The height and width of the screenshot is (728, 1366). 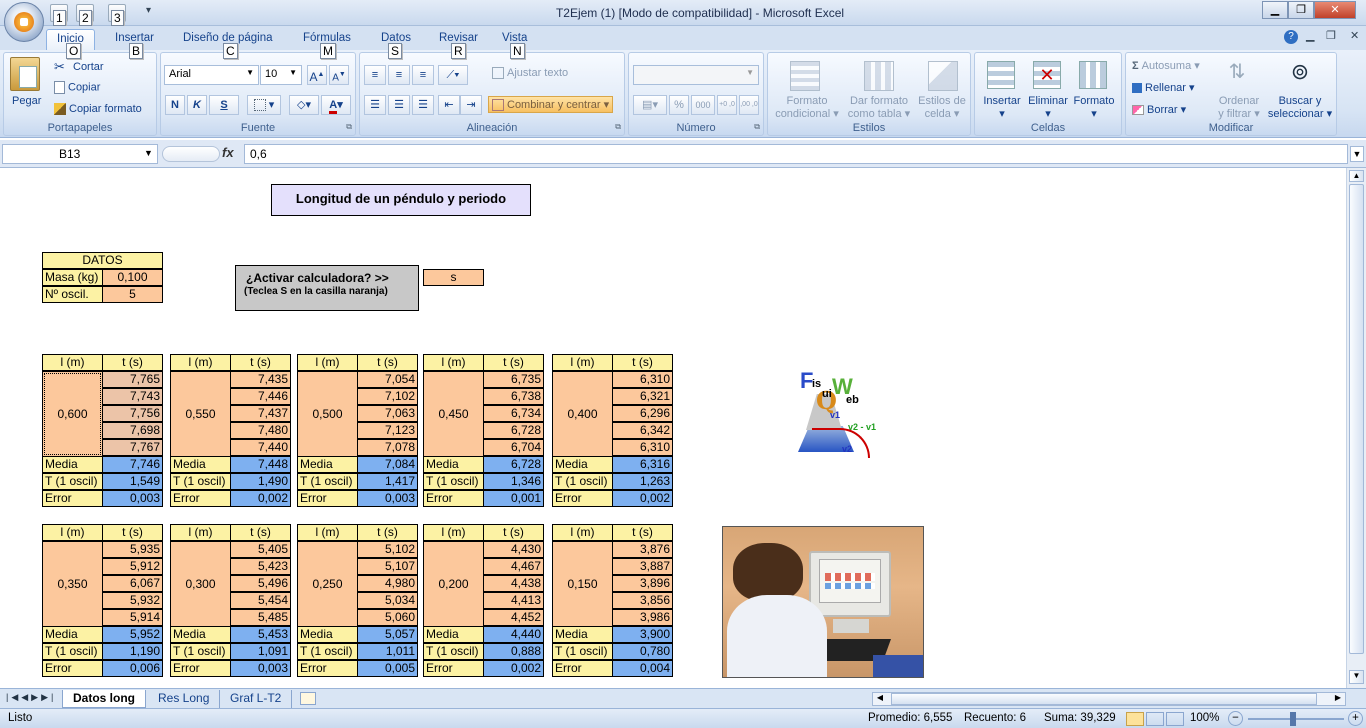 I want to click on length-cell: 0,550, so click(x=200, y=414).